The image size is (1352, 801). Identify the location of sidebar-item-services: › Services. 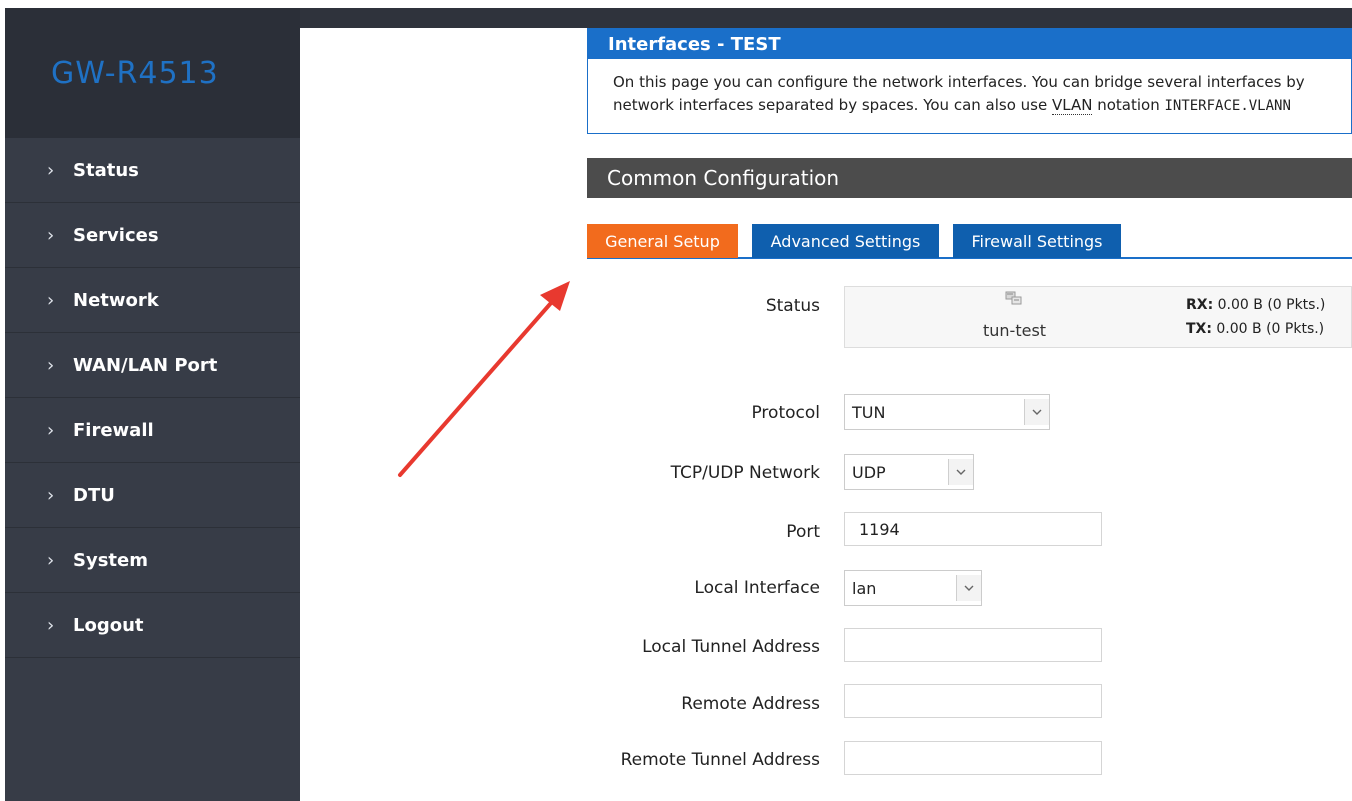
(152, 235).